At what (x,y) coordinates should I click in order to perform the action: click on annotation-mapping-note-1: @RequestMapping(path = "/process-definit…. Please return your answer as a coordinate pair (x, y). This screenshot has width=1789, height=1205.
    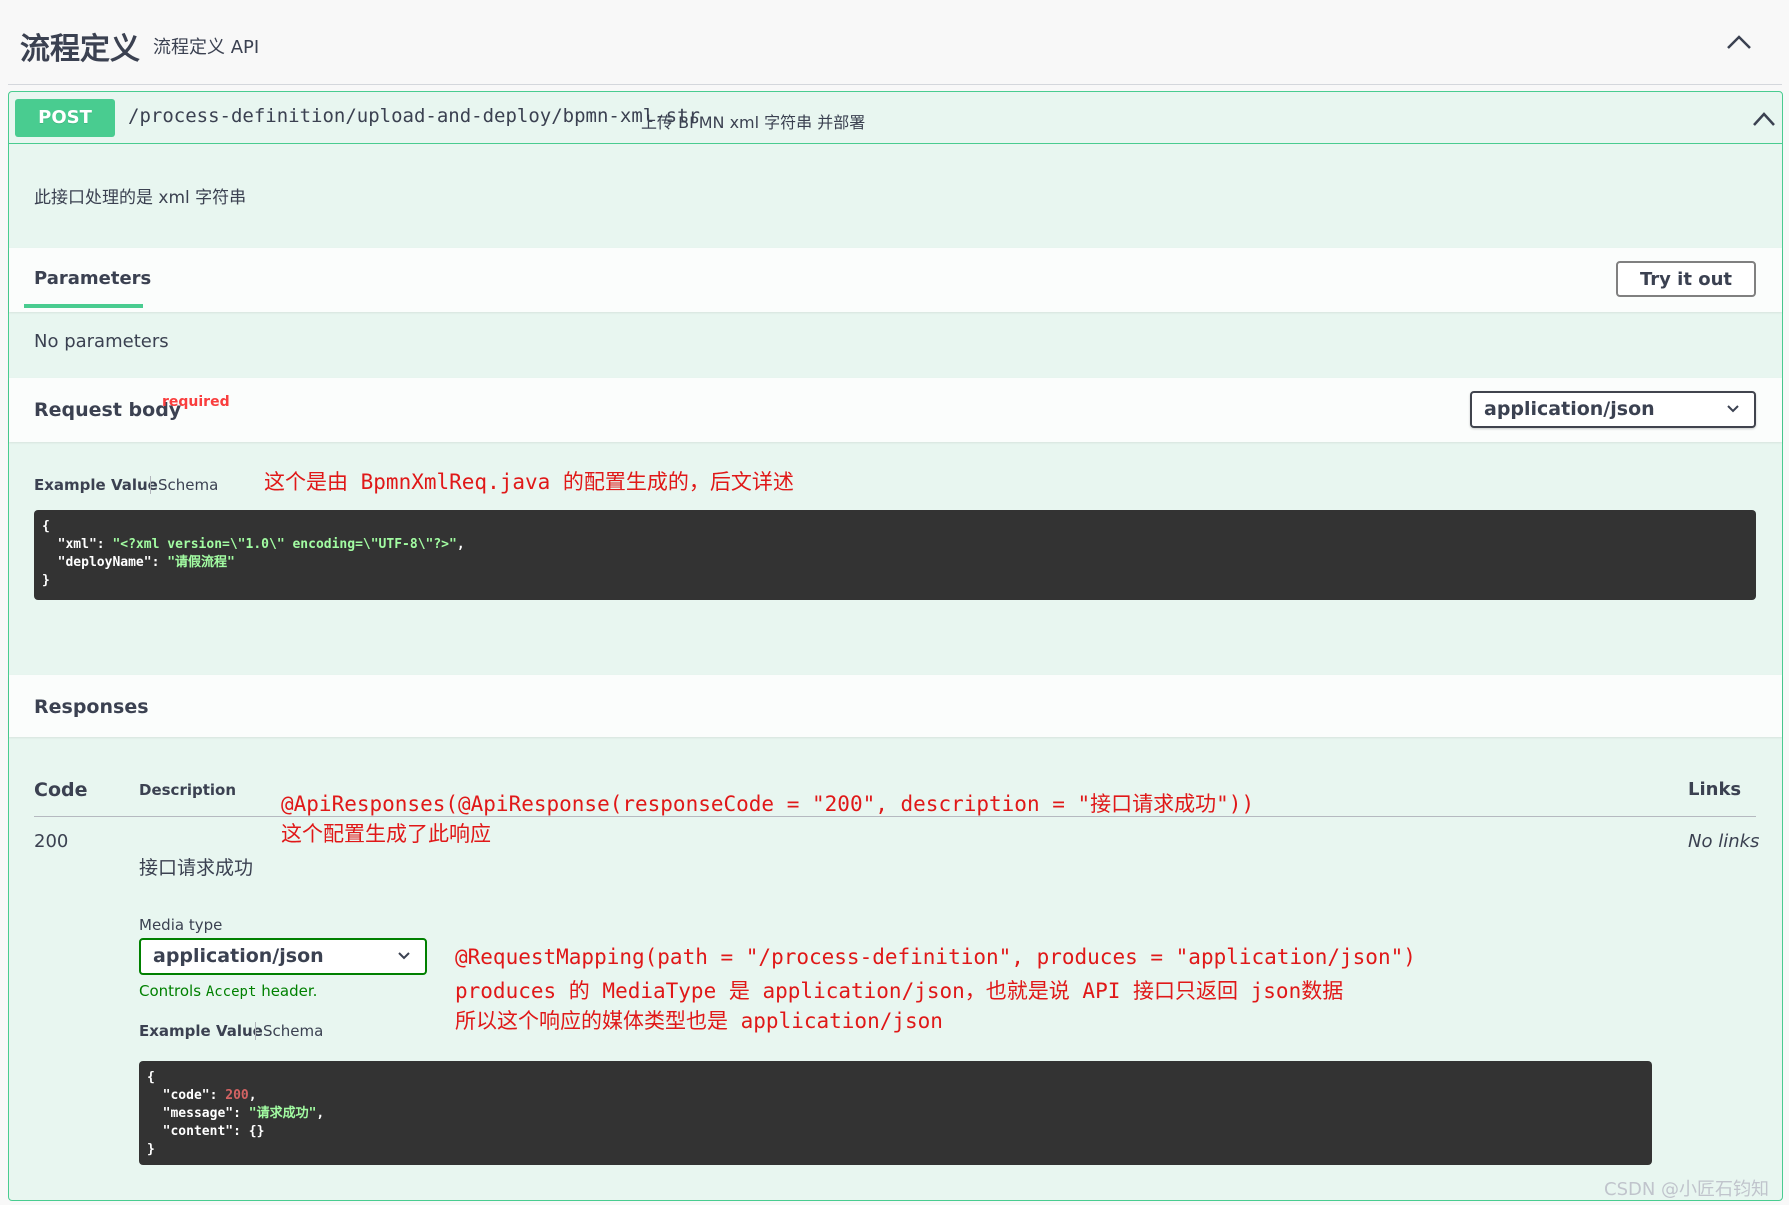
    Looking at the image, I should click on (935, 957).